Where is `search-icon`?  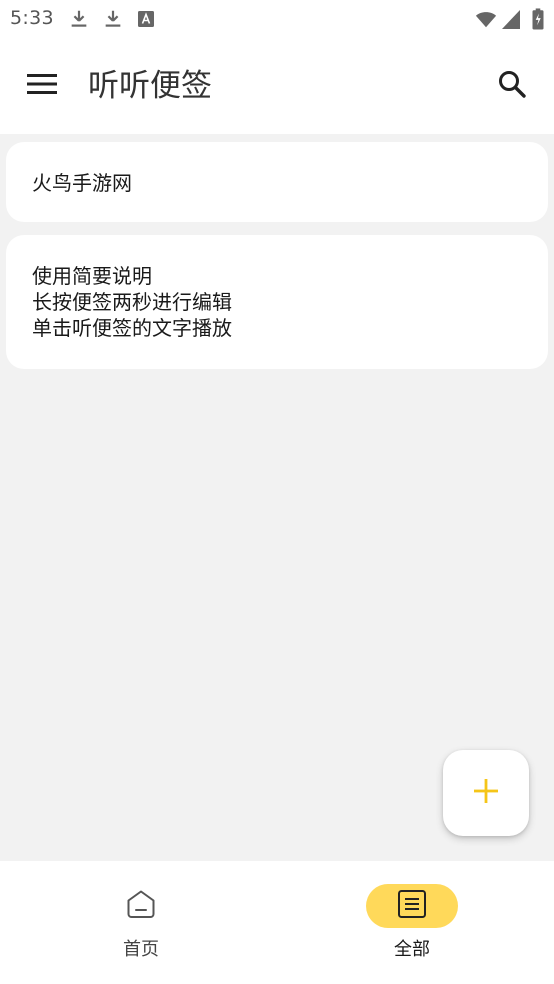 search-icon is located at coordinates (512, 86).